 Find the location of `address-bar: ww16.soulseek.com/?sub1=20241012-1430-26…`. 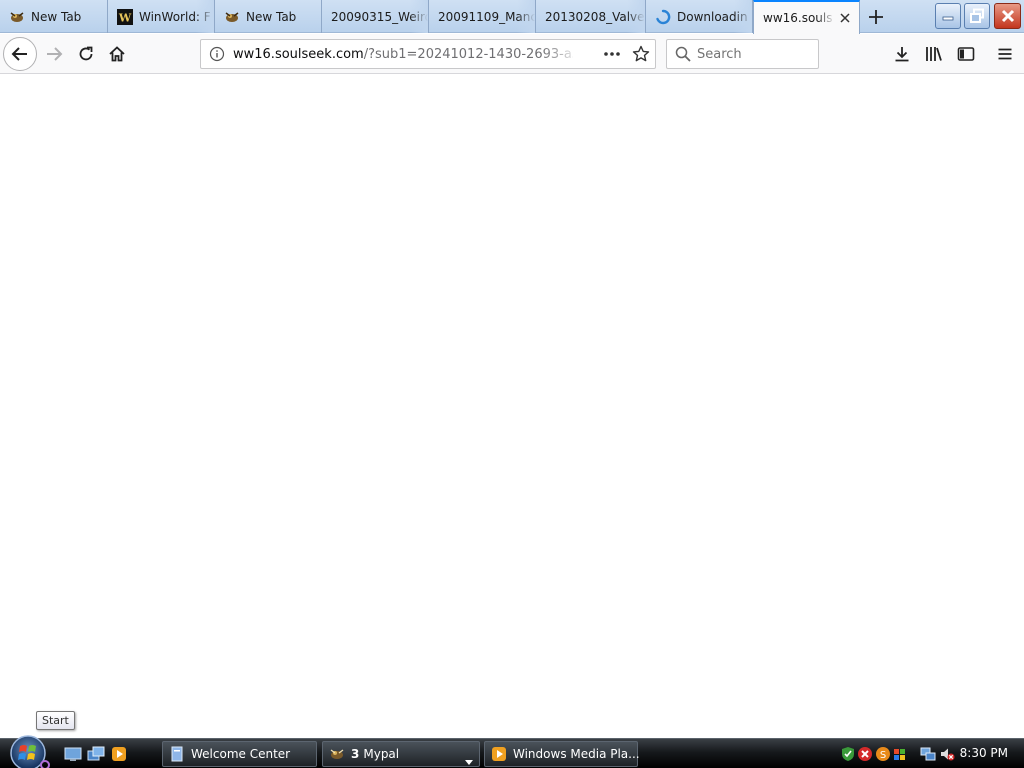

address-bar: ww16.soulseek.com/?sub1=20241012-1430-26… is located at coordinates (428, 54).